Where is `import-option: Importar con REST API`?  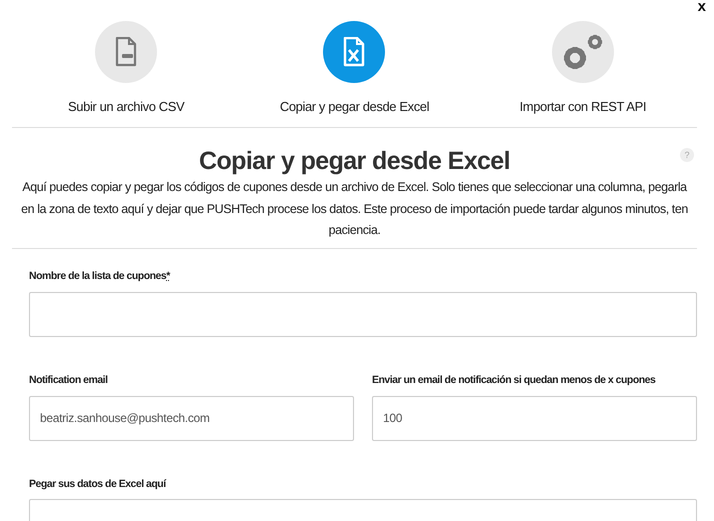
import-option: Importar con REST API is located at coordinates (582, 74).